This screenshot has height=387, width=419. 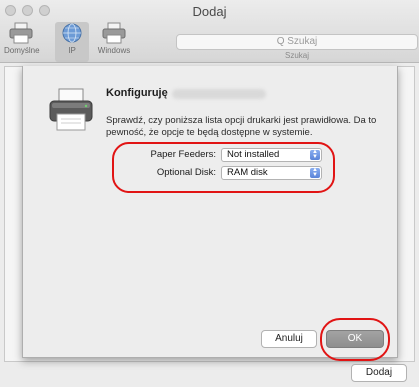 What do you see at coordinates (355, 339) in the screenshot?
I see `ok-button-highlight` at bounding box center [355, 339].